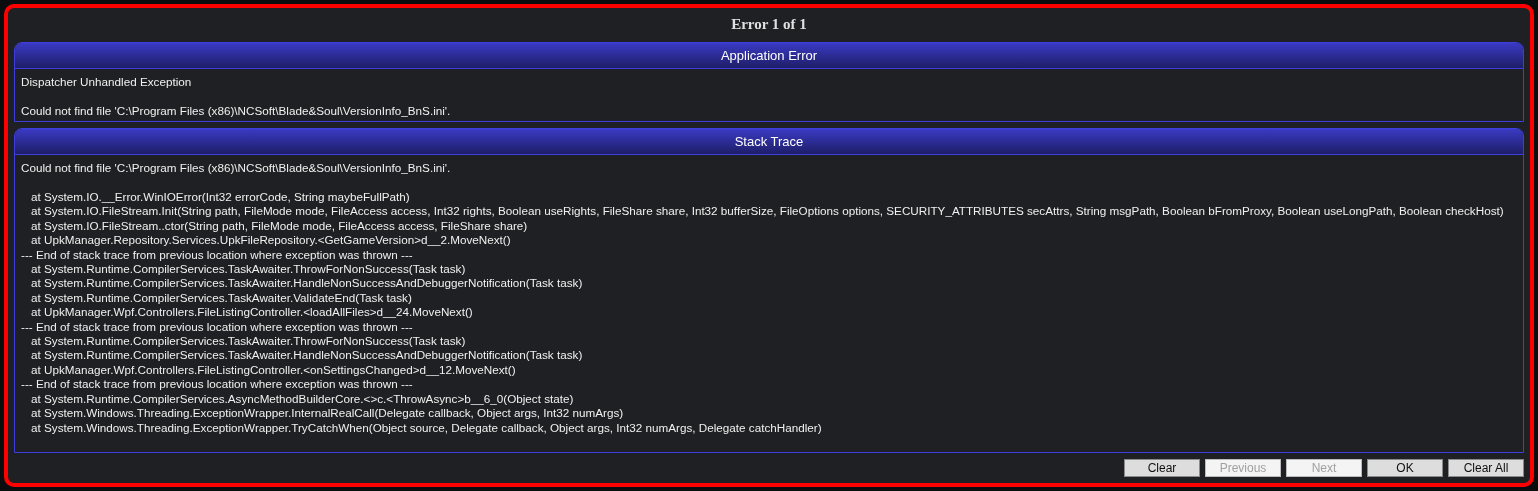  What do you see at coordinates (1486, 468) in the screenshot?
I see `dialog-button: Clear All` at bounding box center [1486, 468].